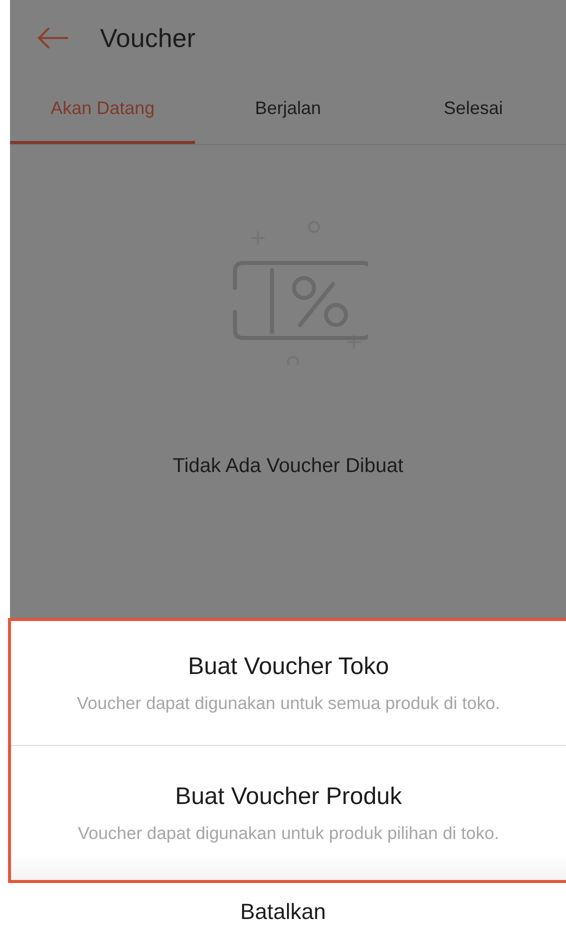 This screenshot has width=566, height=929. I want to click on page-title: Voucher, so click(148, 38).